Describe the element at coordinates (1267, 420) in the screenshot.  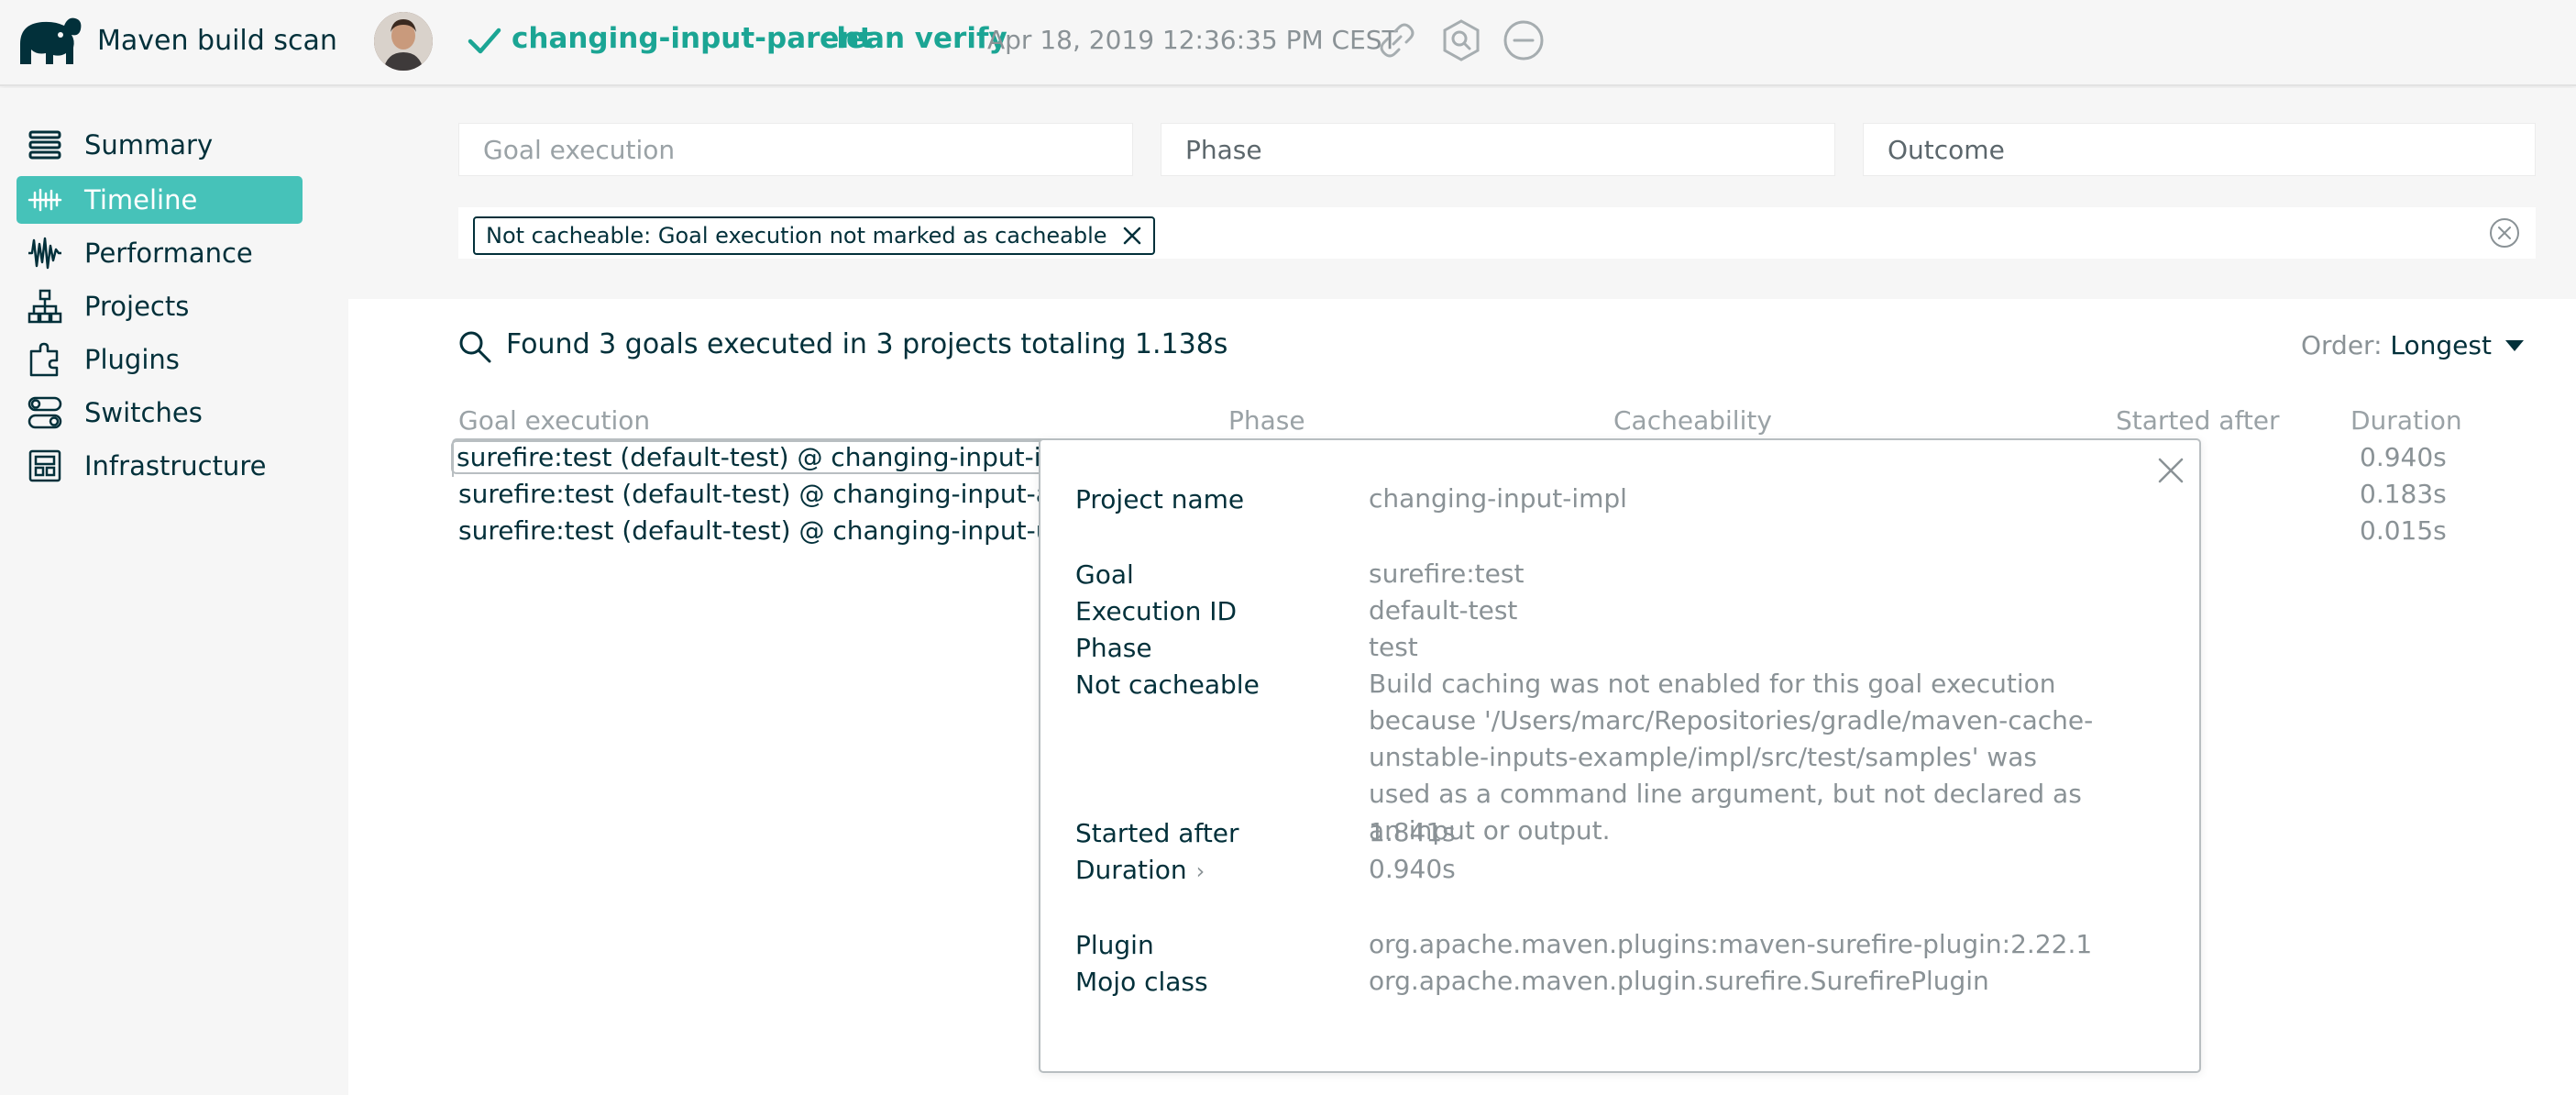
I see `col-header-phase: Phase` at that location.